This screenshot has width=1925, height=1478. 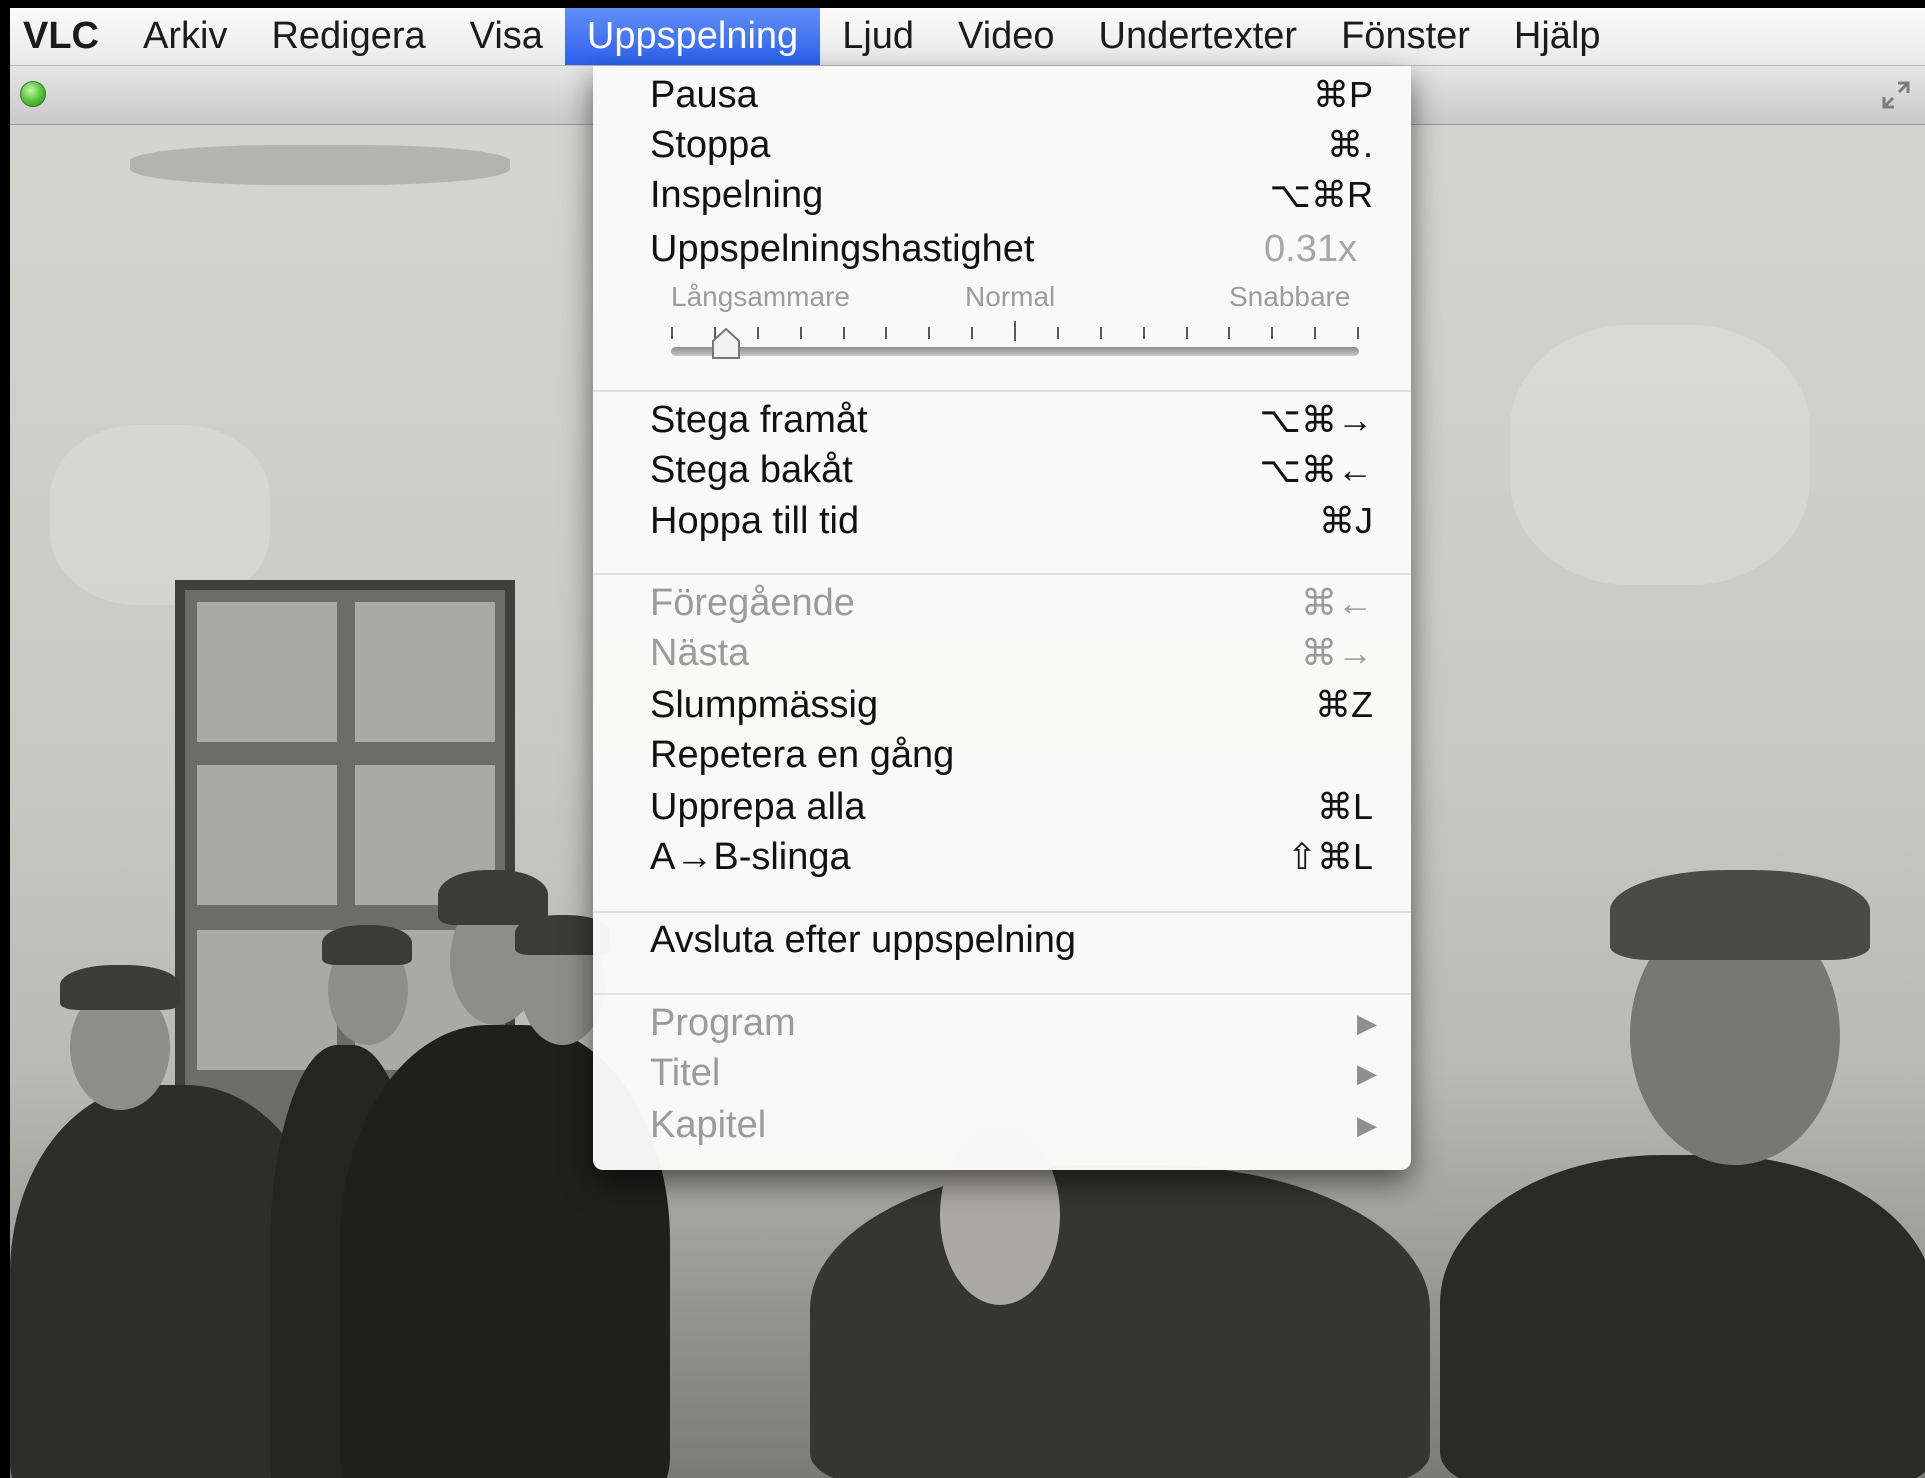 What do you see at coordinates (759, 420) in the screenshot?
I see `menu-item-label: Stega framåt` at bounding box center [759, 420].